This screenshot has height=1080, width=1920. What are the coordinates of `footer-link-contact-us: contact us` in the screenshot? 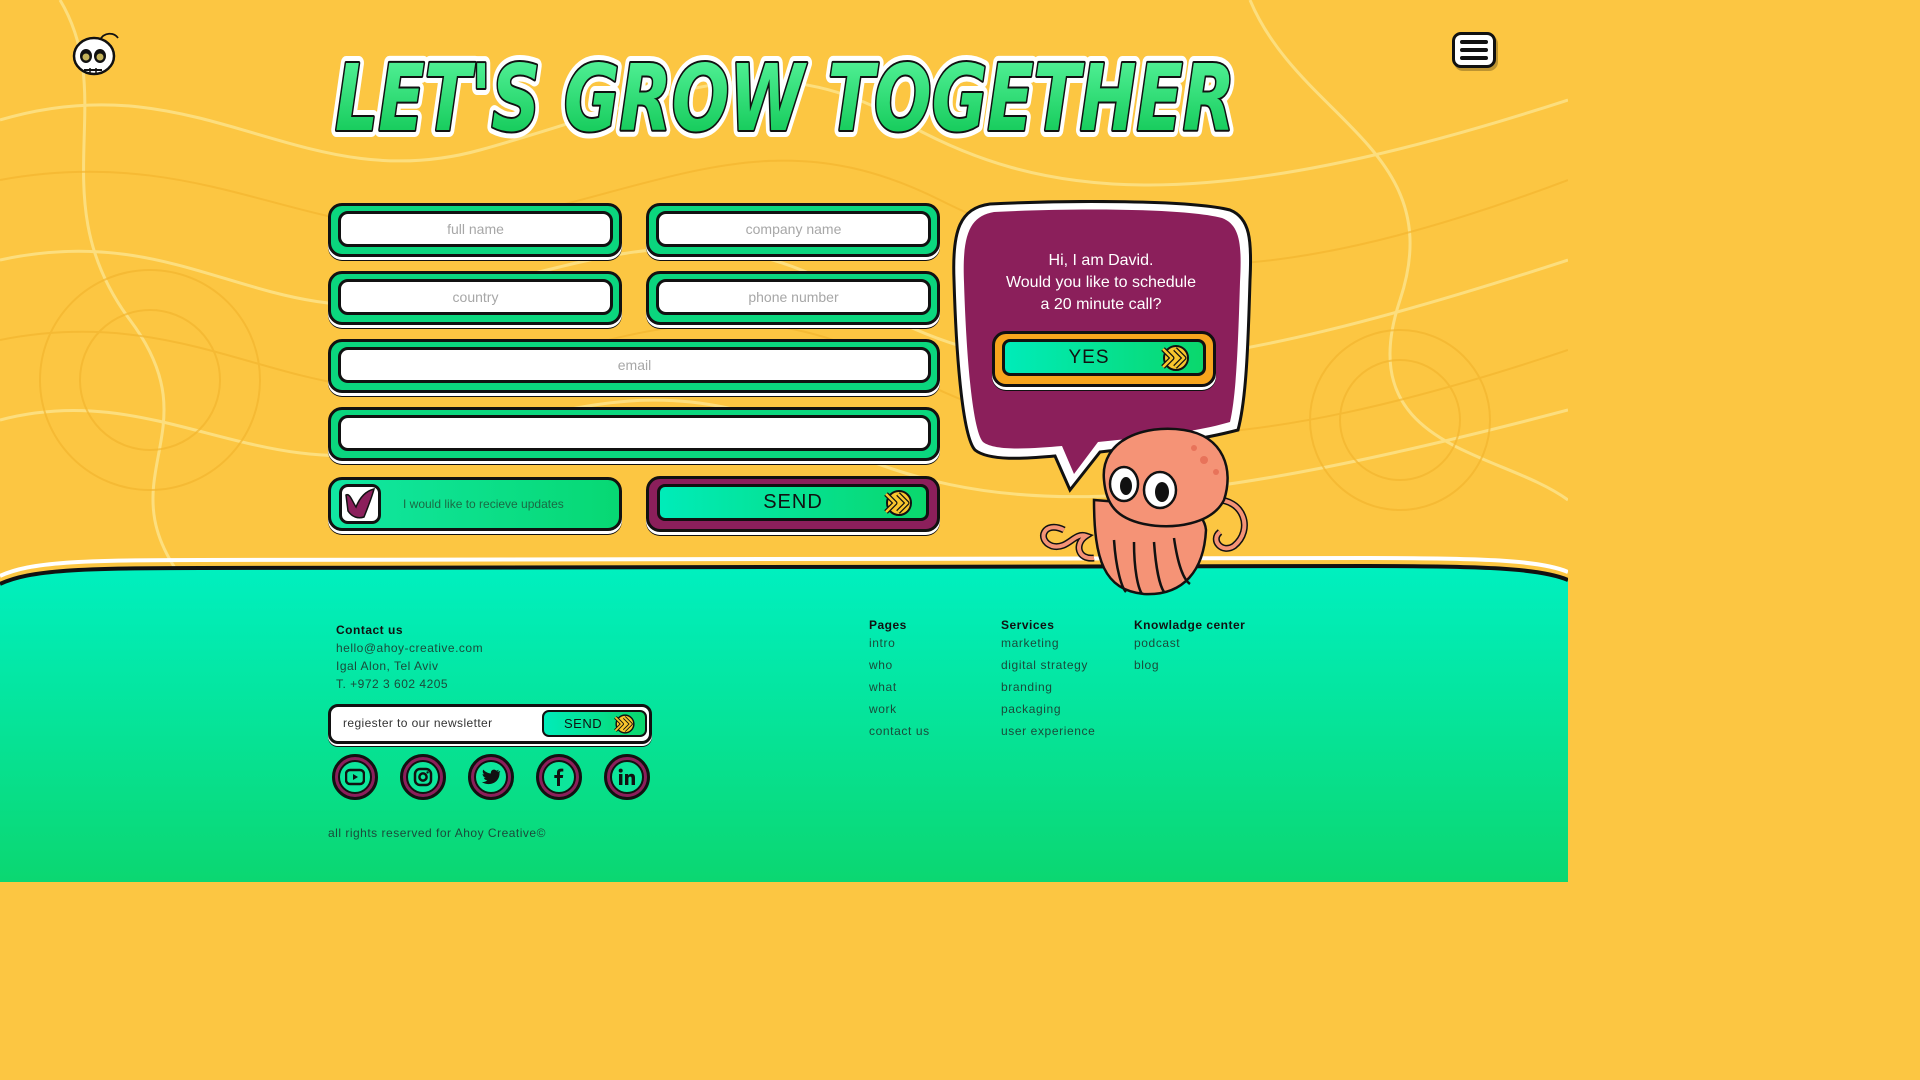 It's located at (899, 731).